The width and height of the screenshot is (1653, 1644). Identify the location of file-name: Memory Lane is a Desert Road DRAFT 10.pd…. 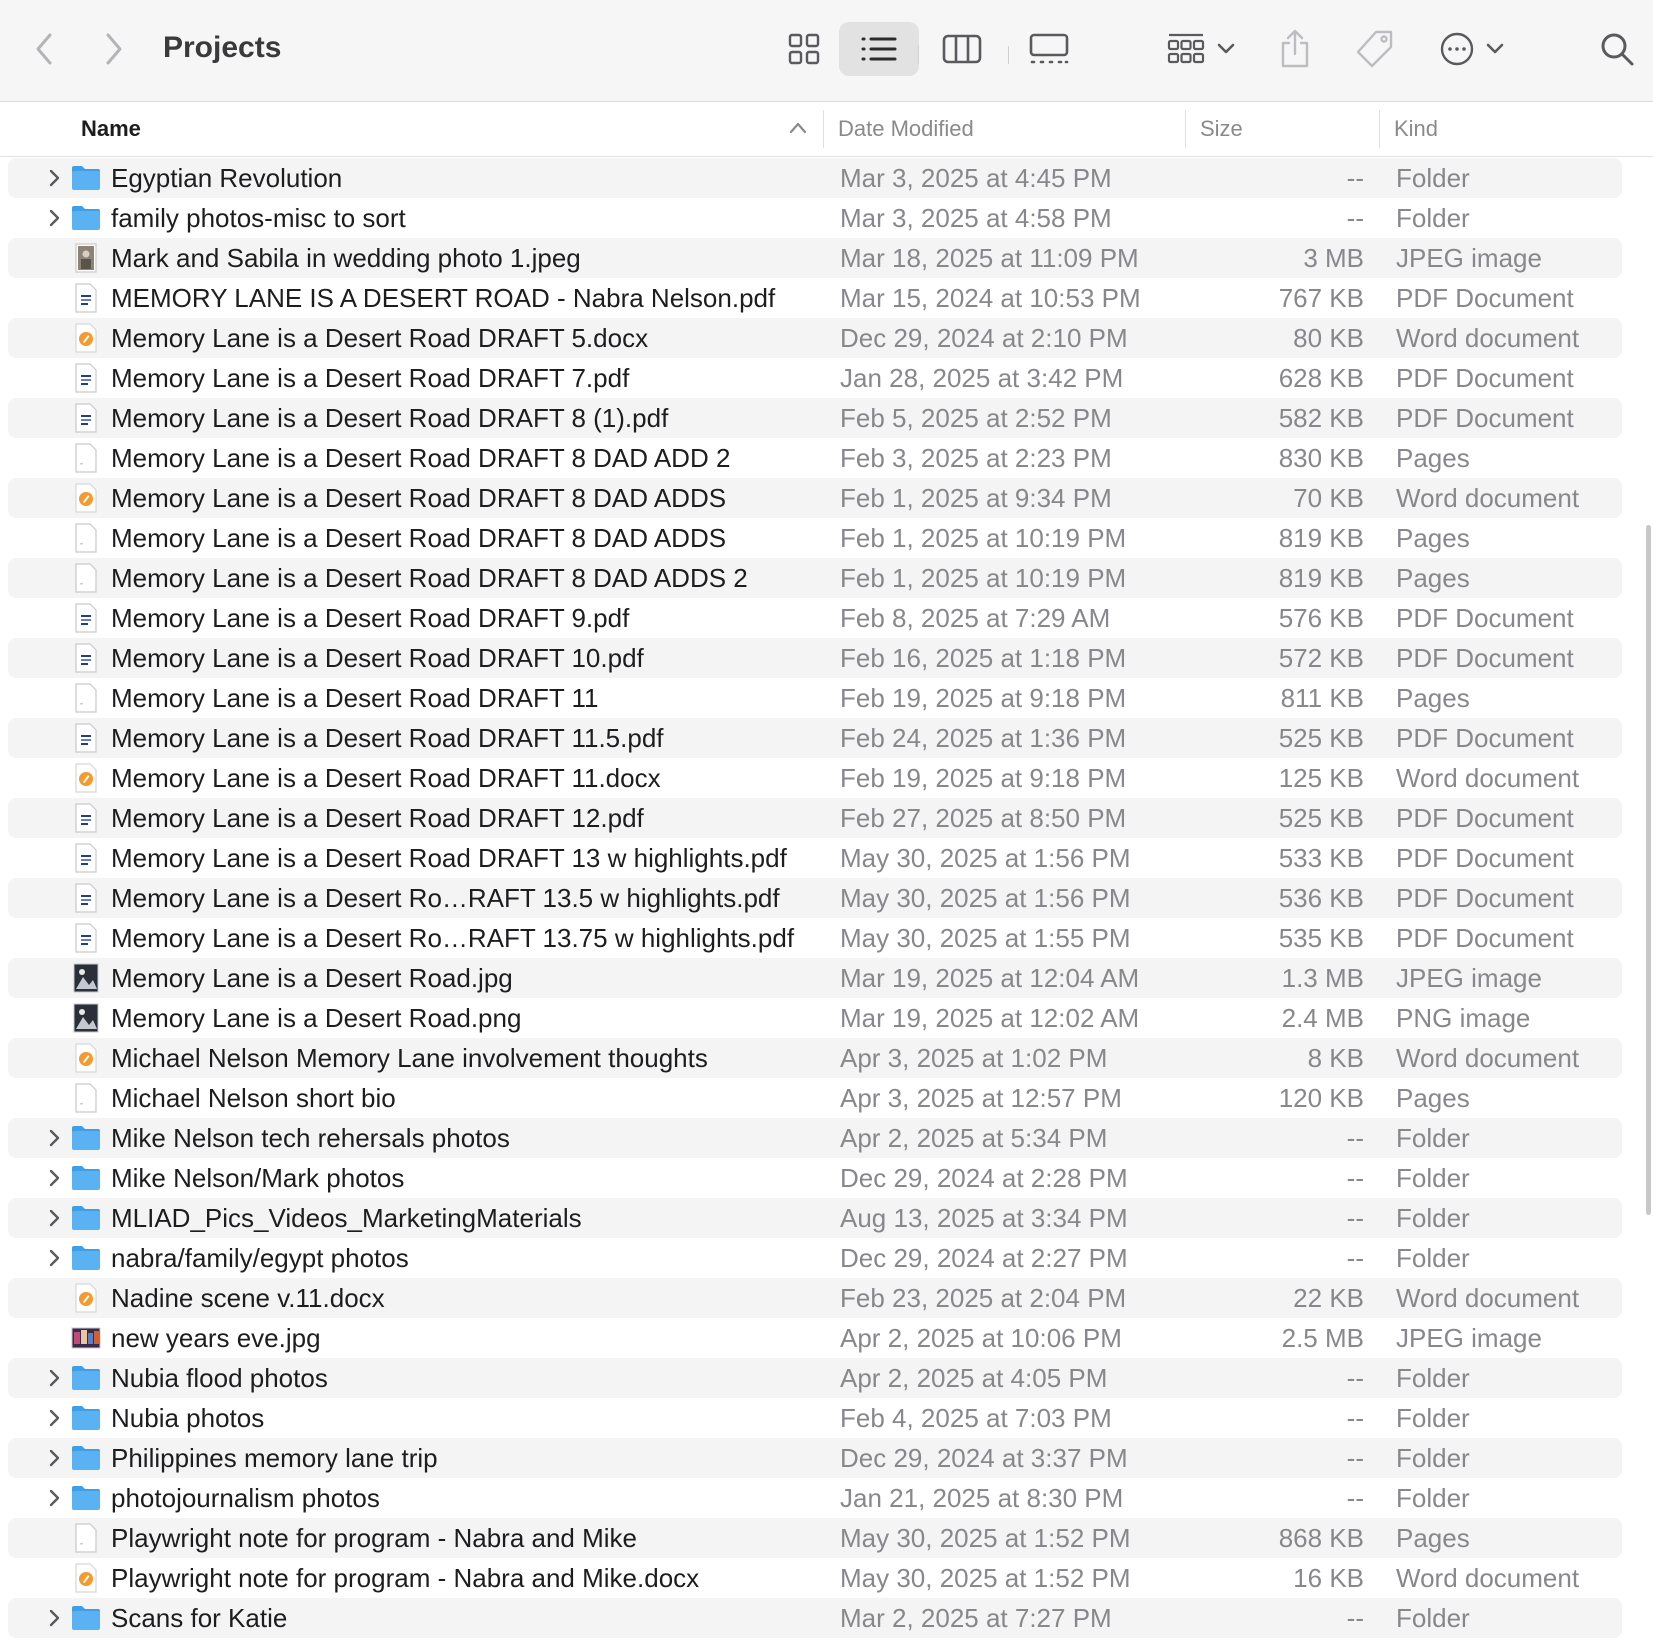
(377, 658).